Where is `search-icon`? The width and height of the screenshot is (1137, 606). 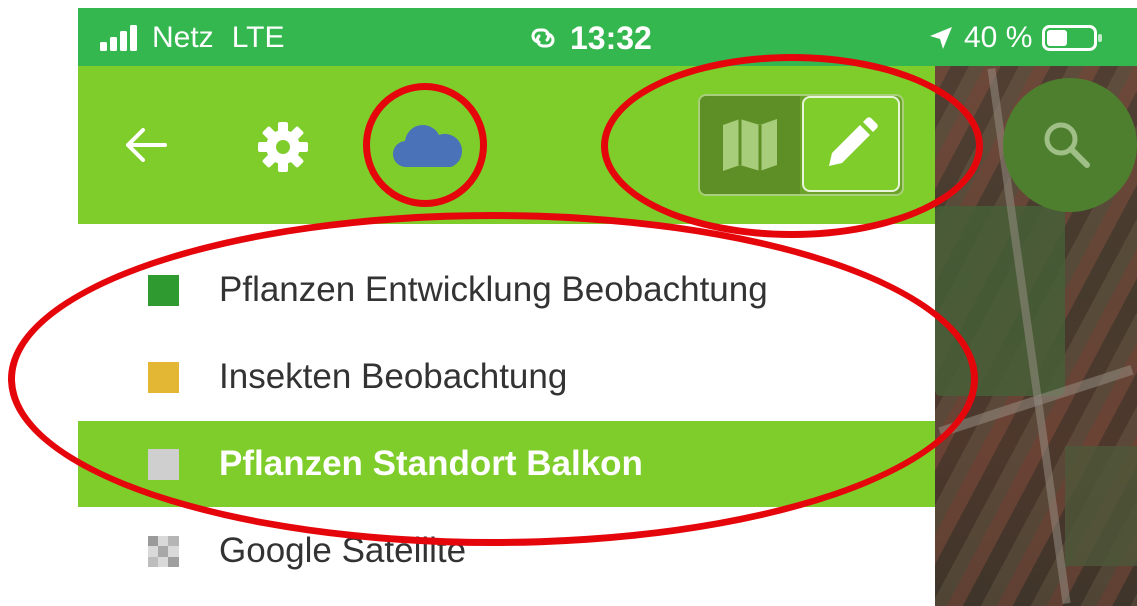
search-icon is located at coordinates (1067, 145).